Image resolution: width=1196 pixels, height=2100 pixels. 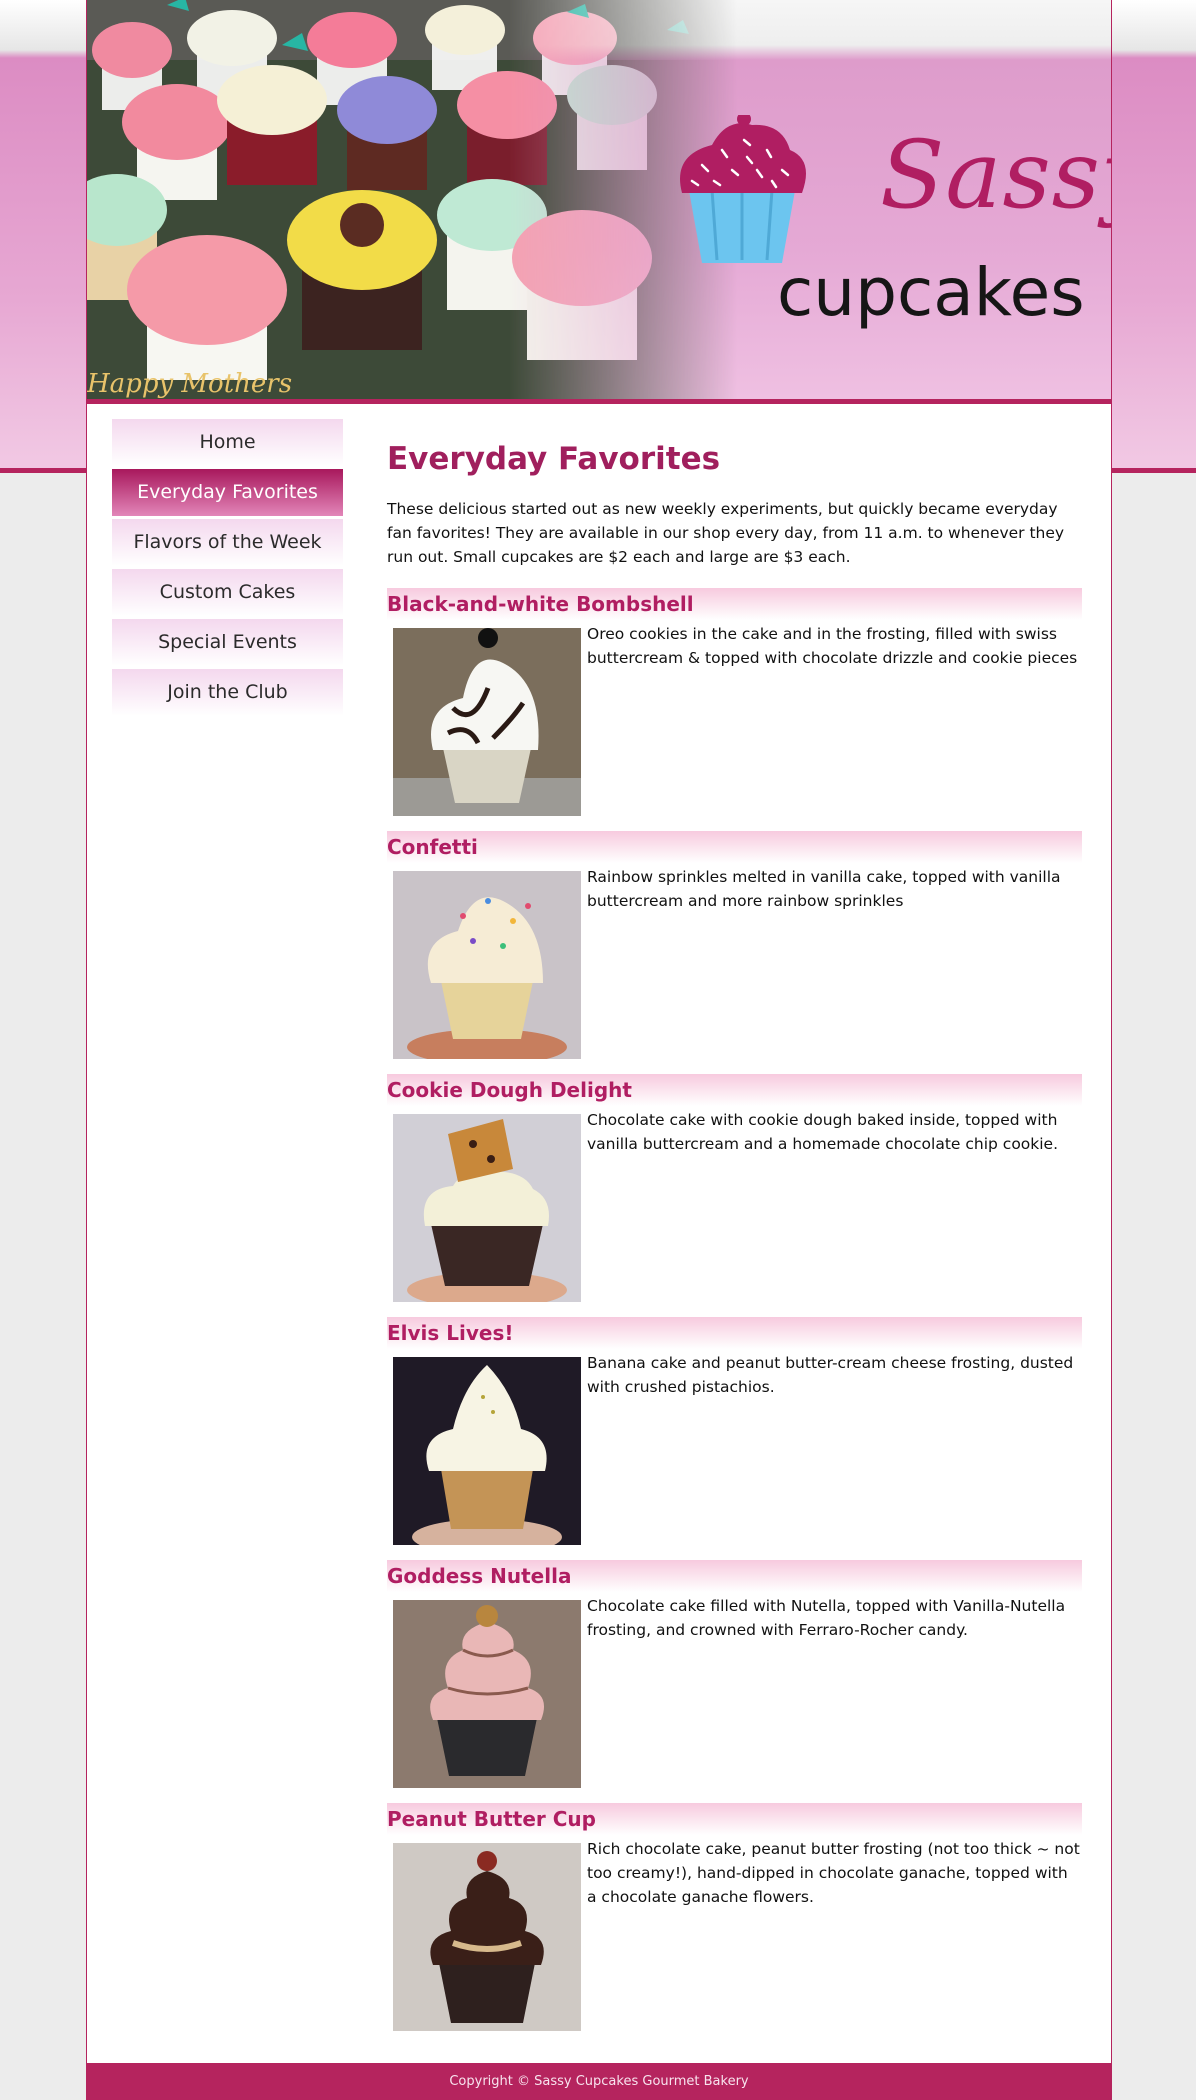 I want to click on nav-item-special-events: Special Events, so click(x=227, y=642).